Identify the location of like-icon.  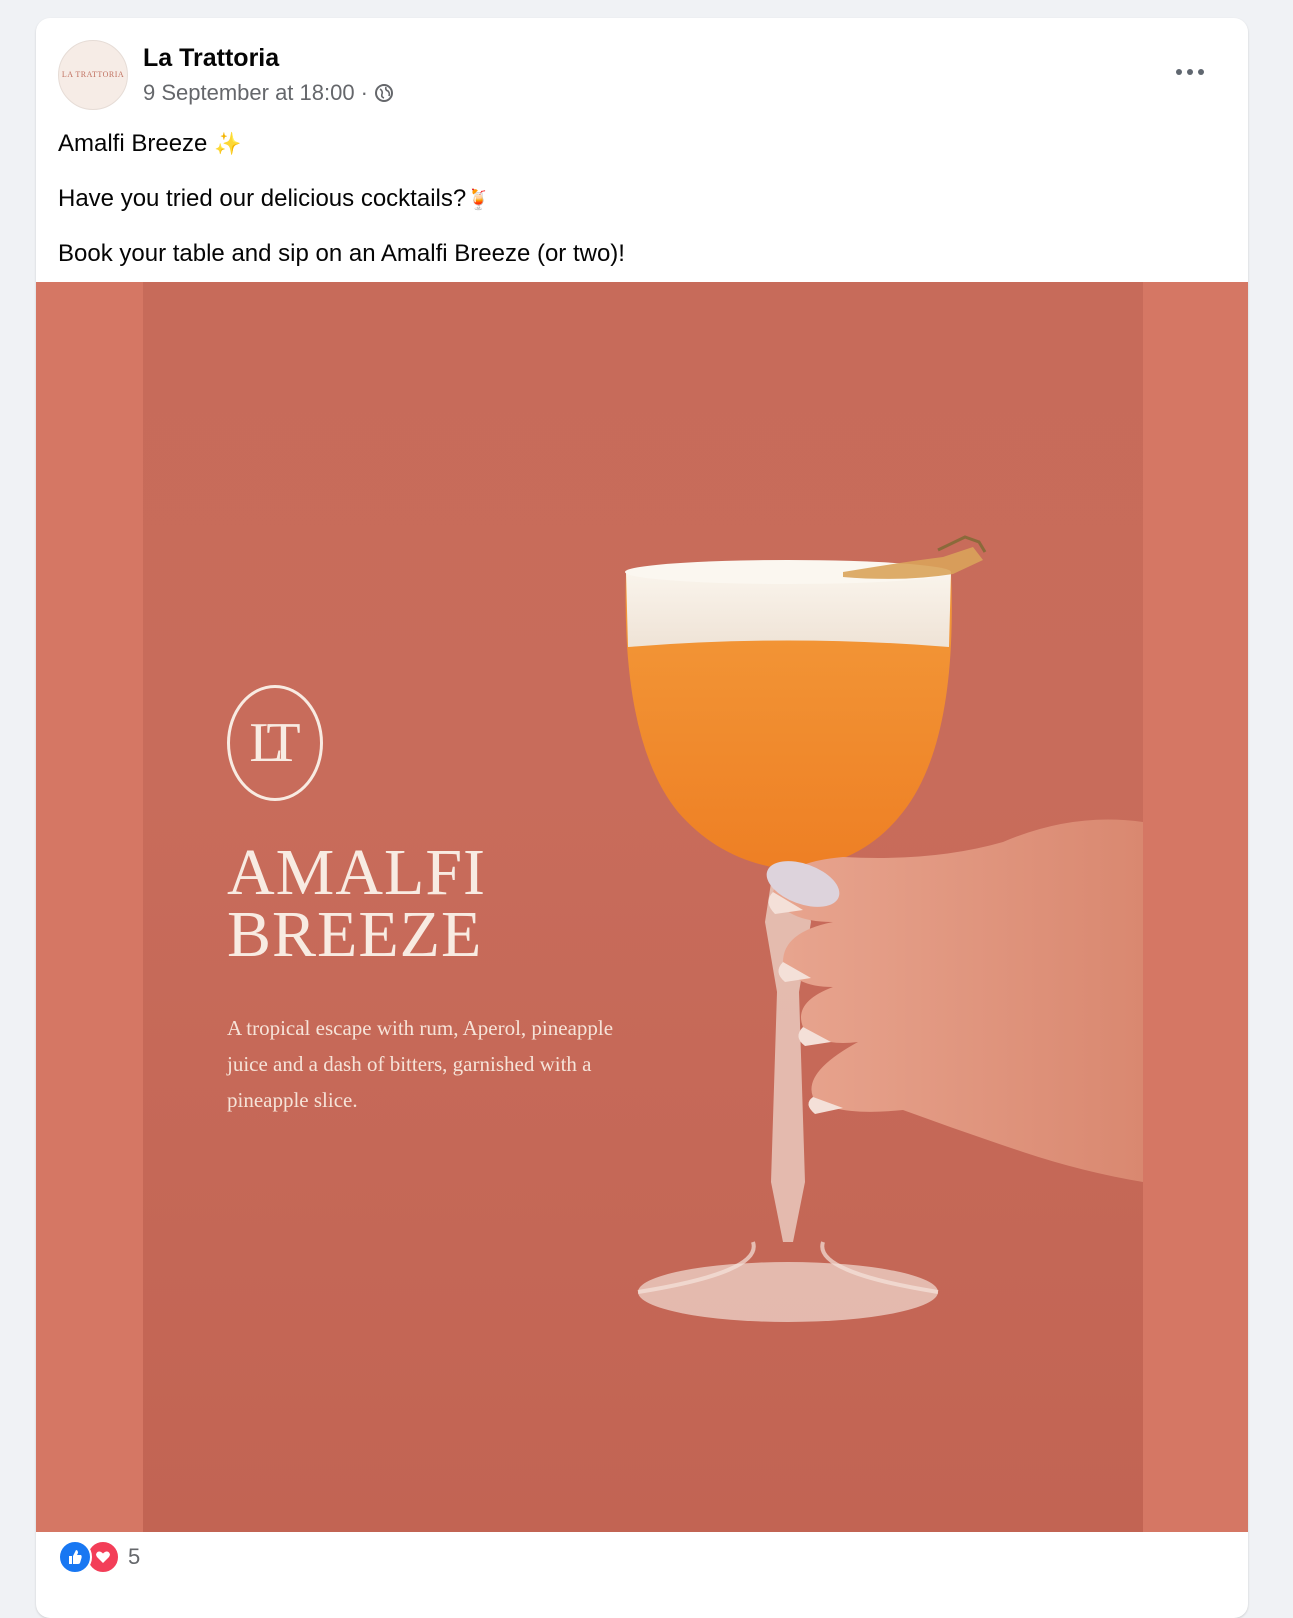
(75, 1557).